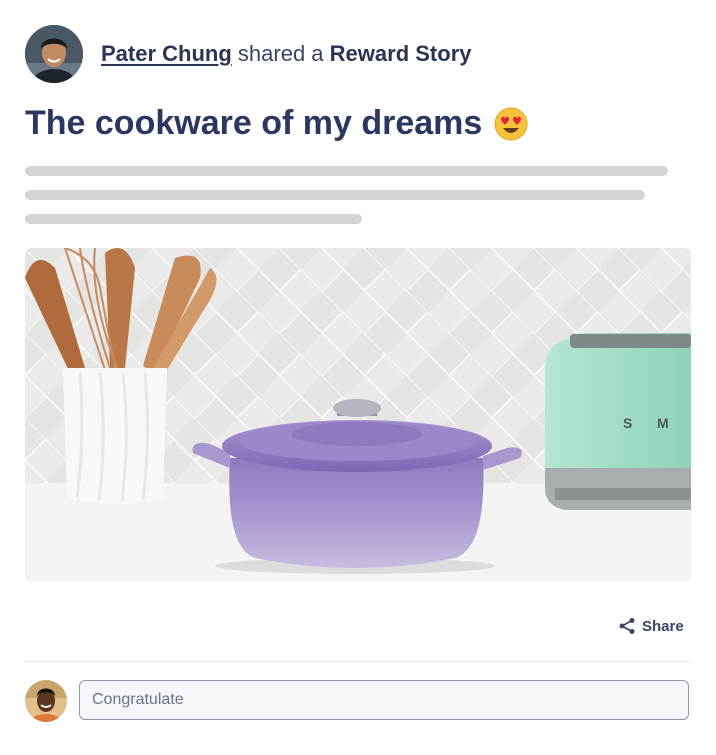  Describe the element at coordinates (627, 626) in the screenshot. I see `share-icon` at that location.